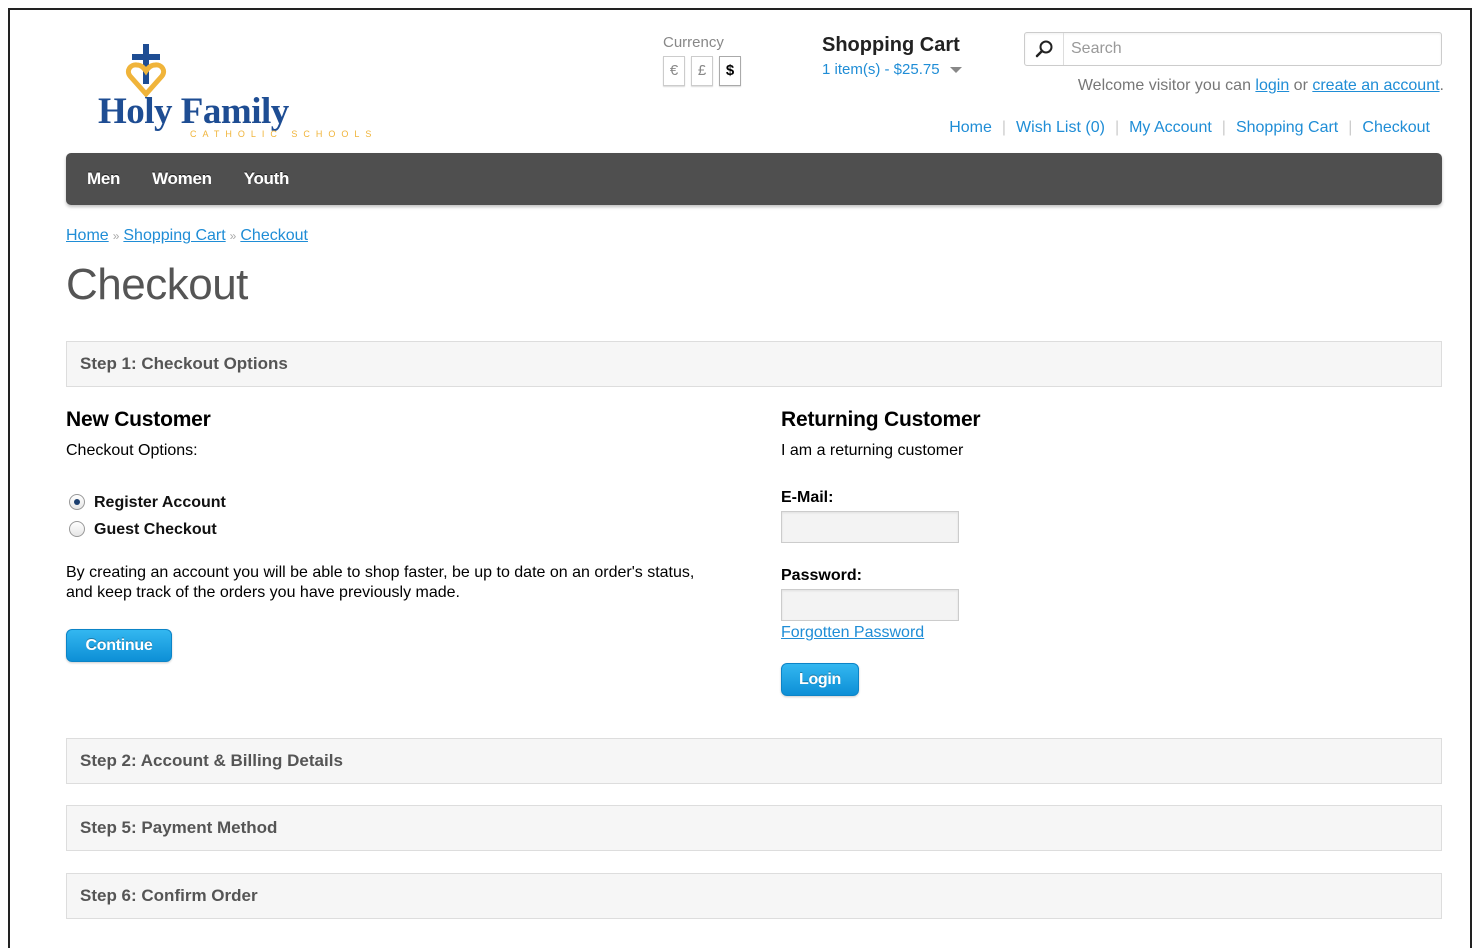  I want to click on menu-item-women: Women, so click(182, 179).